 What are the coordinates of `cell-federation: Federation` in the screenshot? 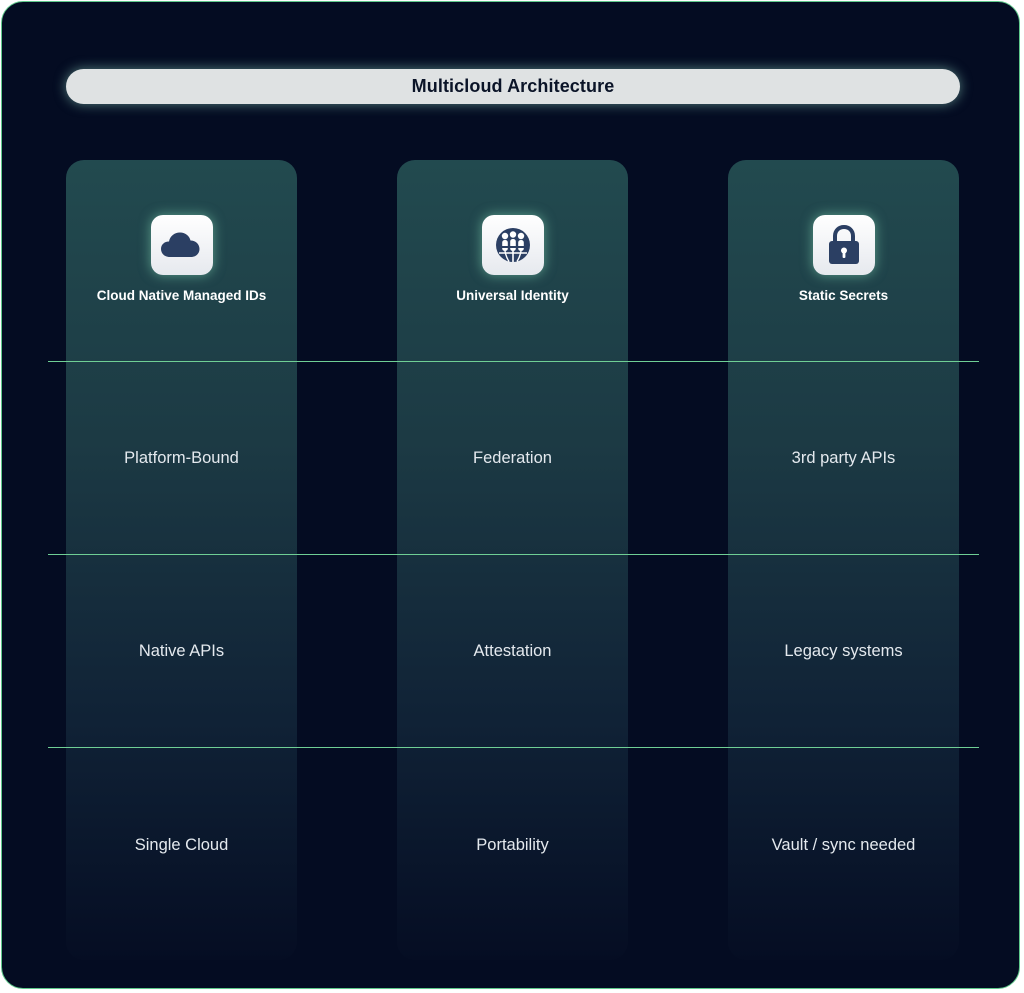 It's located at (512, 458).